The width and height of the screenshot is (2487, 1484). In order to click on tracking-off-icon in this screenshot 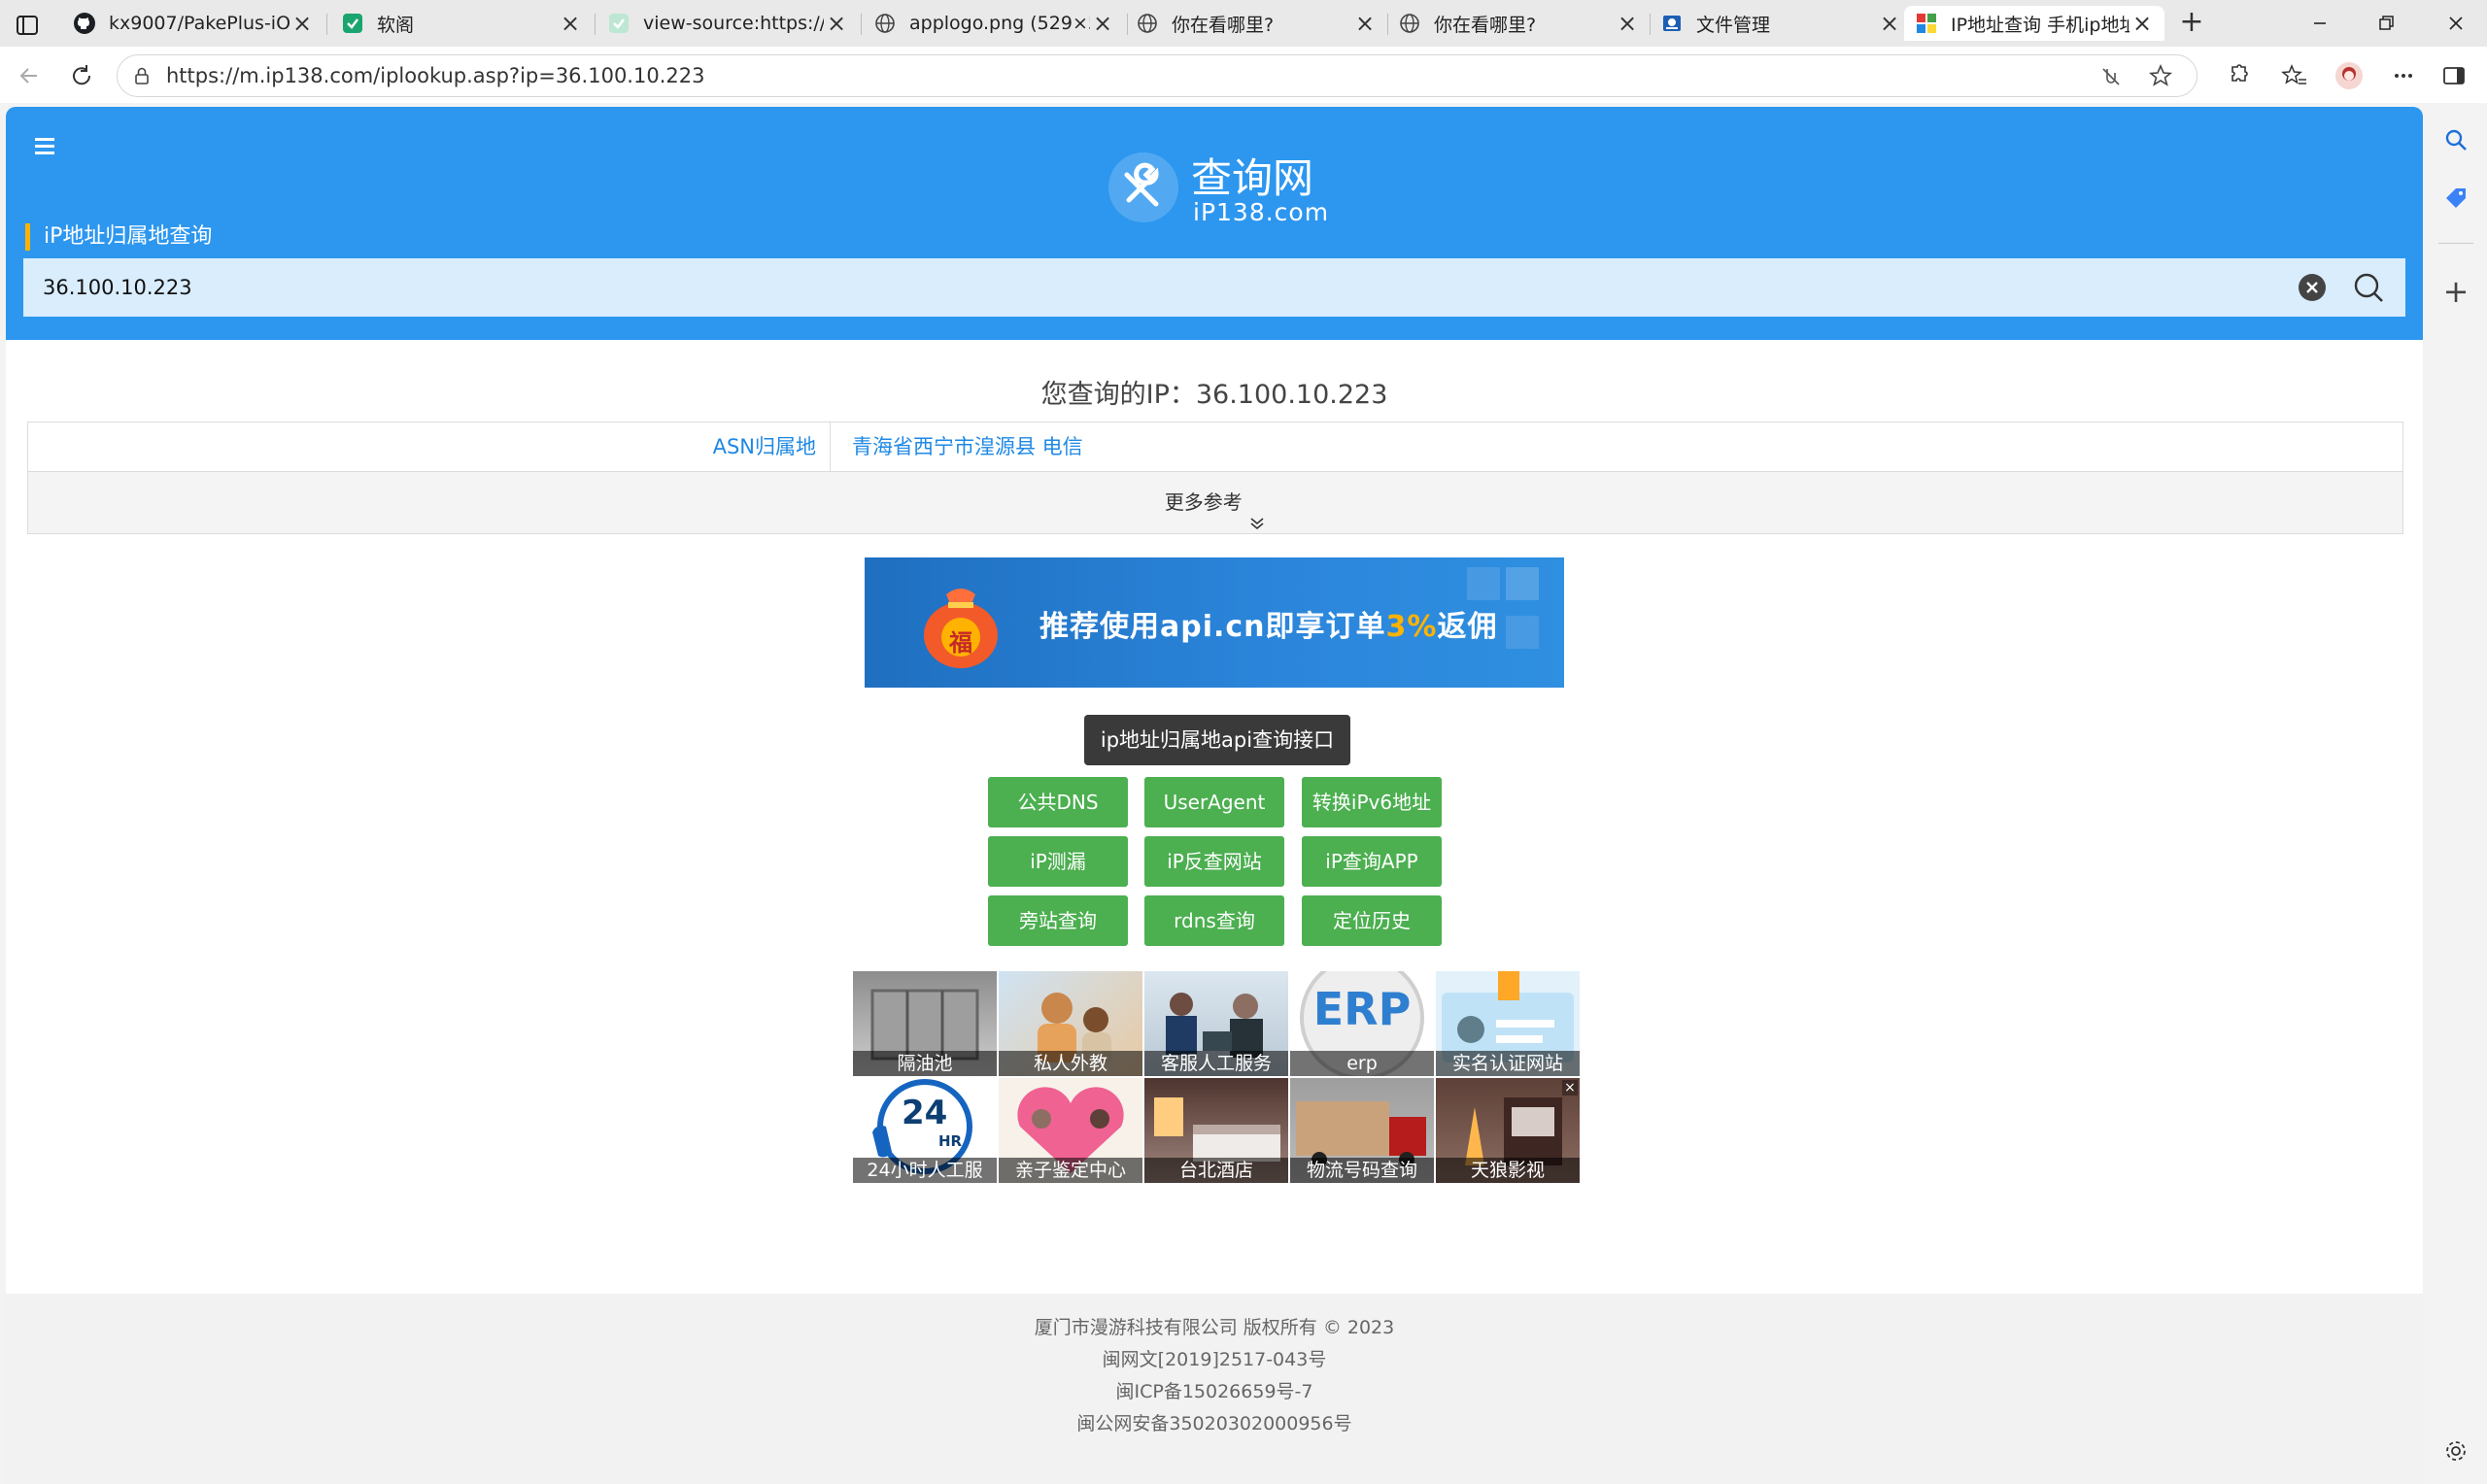, I will do `click(2111, 76)`.